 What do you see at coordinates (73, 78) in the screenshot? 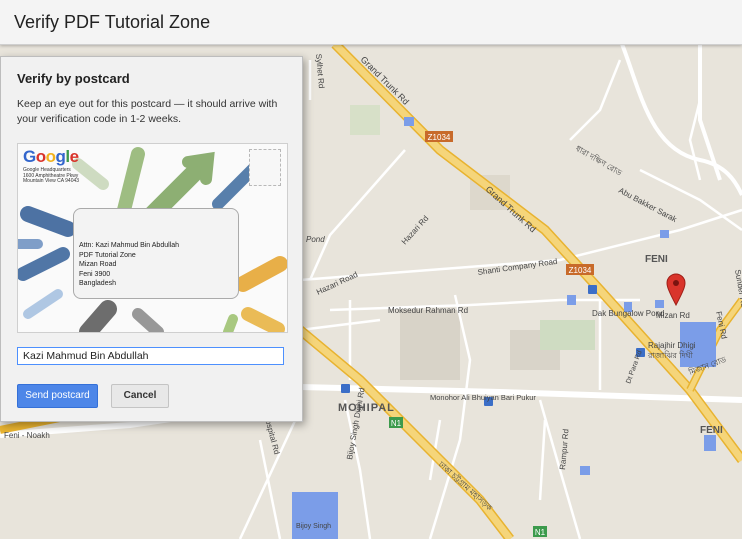
I see `dialog-title: Verify by postcard` at bounding box center [73, 78].